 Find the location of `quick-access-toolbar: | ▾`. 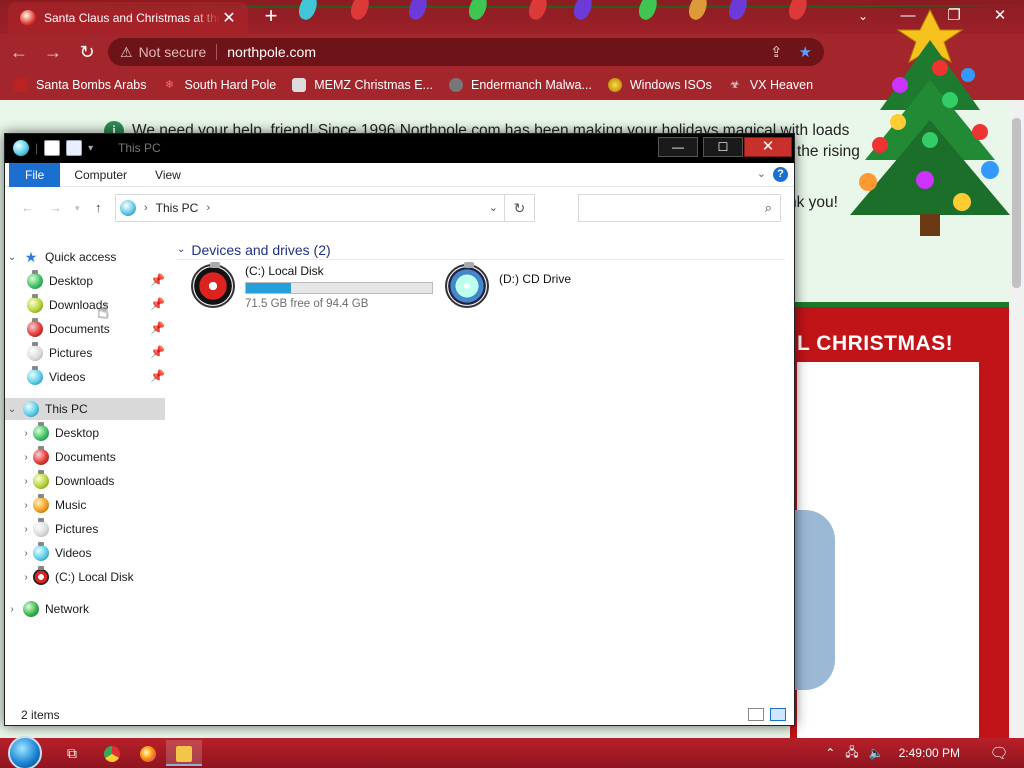

quick-access-toolbar: | ▾ is located at coordinates (53, 148).